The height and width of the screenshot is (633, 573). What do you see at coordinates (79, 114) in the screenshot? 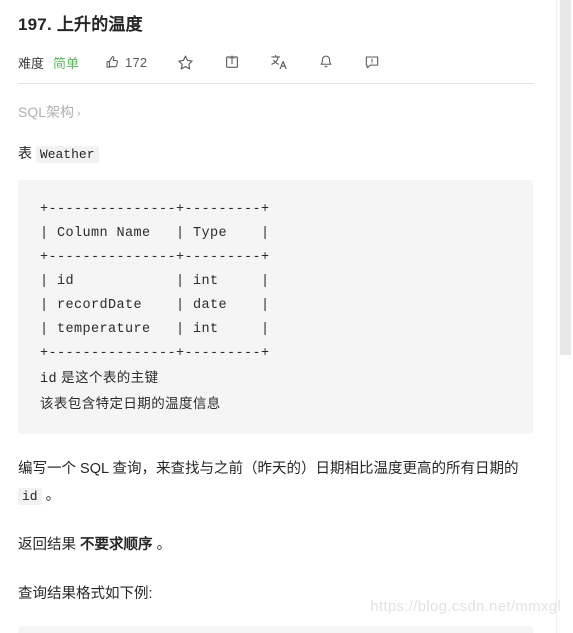
I see `chevron-right-icon: ›` at bounding box center [79, 114].